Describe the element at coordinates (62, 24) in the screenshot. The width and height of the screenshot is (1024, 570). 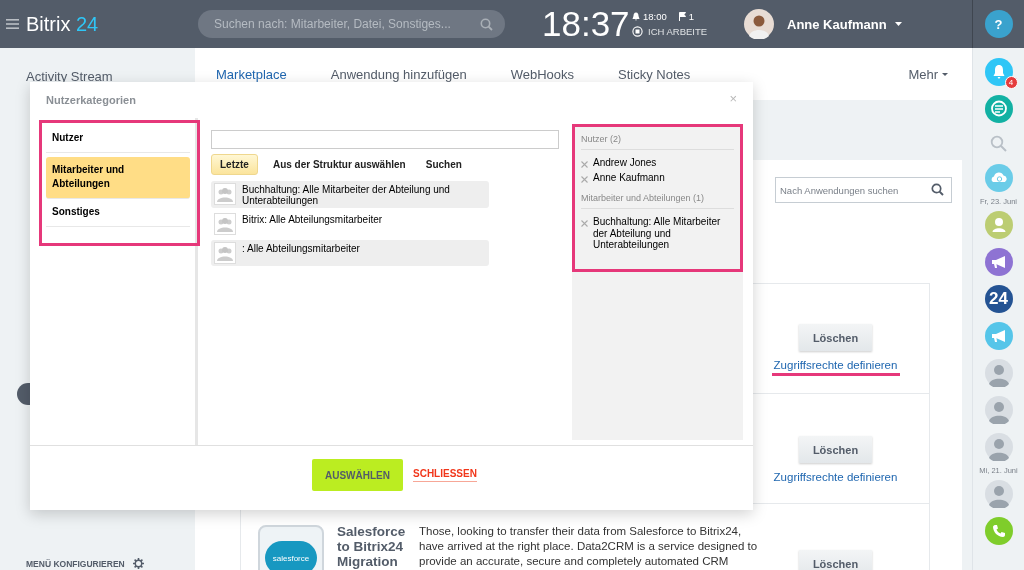
I see `logo: Bitrix 24` at that location.